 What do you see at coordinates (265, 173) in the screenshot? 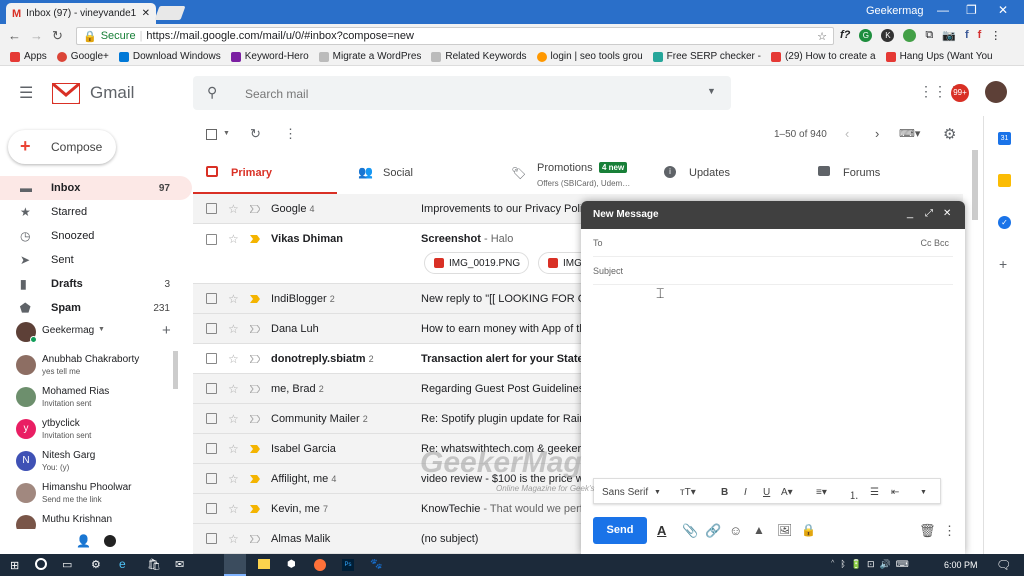
I see `tab-primary: Primary` at bounding box center [265, 173].